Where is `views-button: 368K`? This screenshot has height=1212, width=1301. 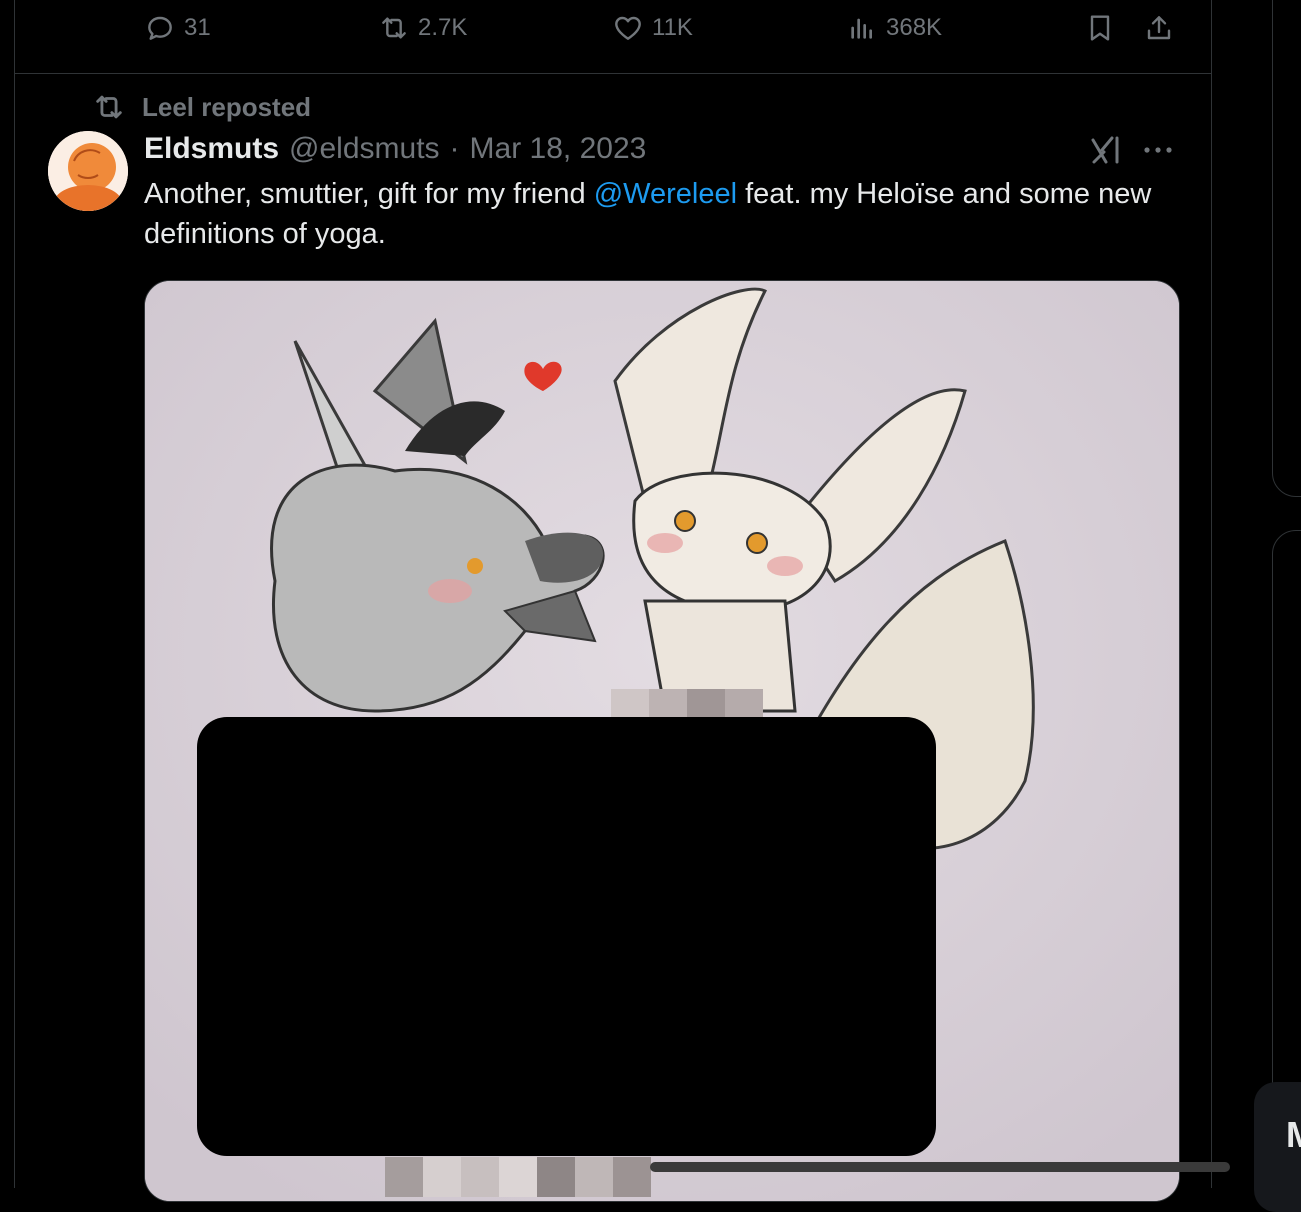 views-button: 368K is located at coordinates (894, 28).